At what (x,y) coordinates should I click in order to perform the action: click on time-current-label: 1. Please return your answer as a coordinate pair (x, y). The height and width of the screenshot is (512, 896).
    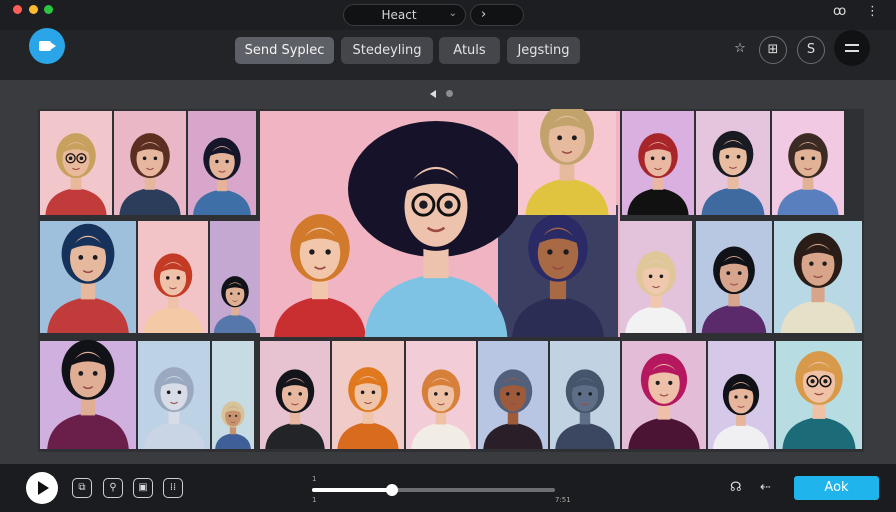
    Looking at the image, I should click on (314, 500).